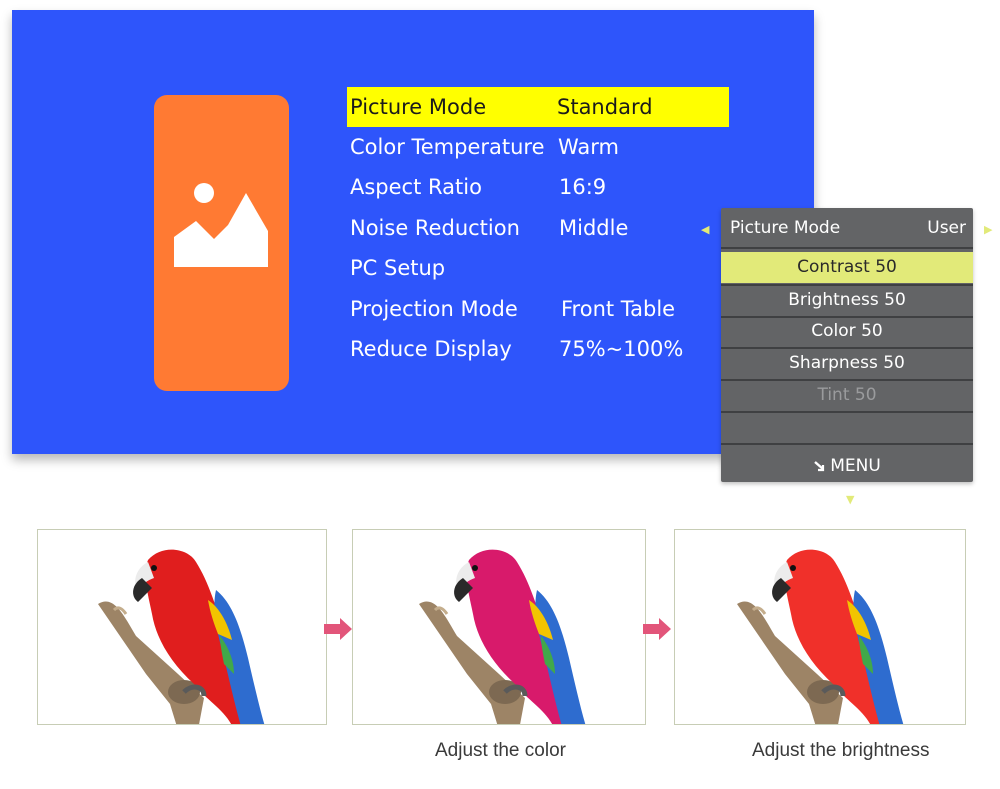 The image size is (1000, 789). What do you see at coordinates (499, 627) in the screenshot?
I see `parrot-image-color-adjusted` at bounding box center [499, 627].